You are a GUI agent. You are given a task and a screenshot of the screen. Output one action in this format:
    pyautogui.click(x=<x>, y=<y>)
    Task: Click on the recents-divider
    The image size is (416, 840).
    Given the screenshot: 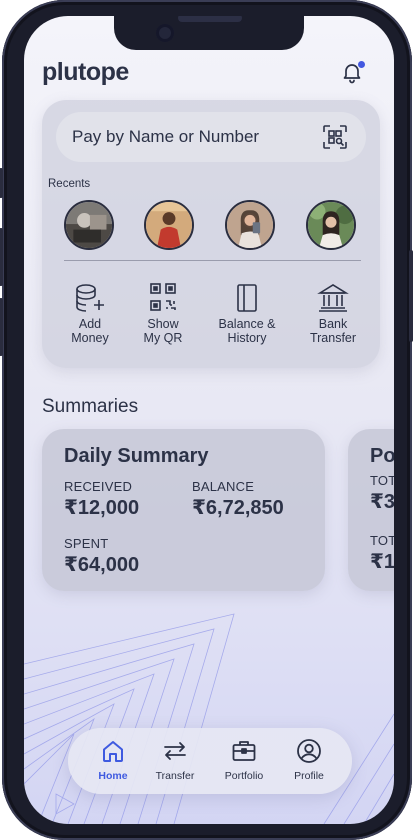 What is the action you would take?
    pyautogui.click(x=212, y=260)
    